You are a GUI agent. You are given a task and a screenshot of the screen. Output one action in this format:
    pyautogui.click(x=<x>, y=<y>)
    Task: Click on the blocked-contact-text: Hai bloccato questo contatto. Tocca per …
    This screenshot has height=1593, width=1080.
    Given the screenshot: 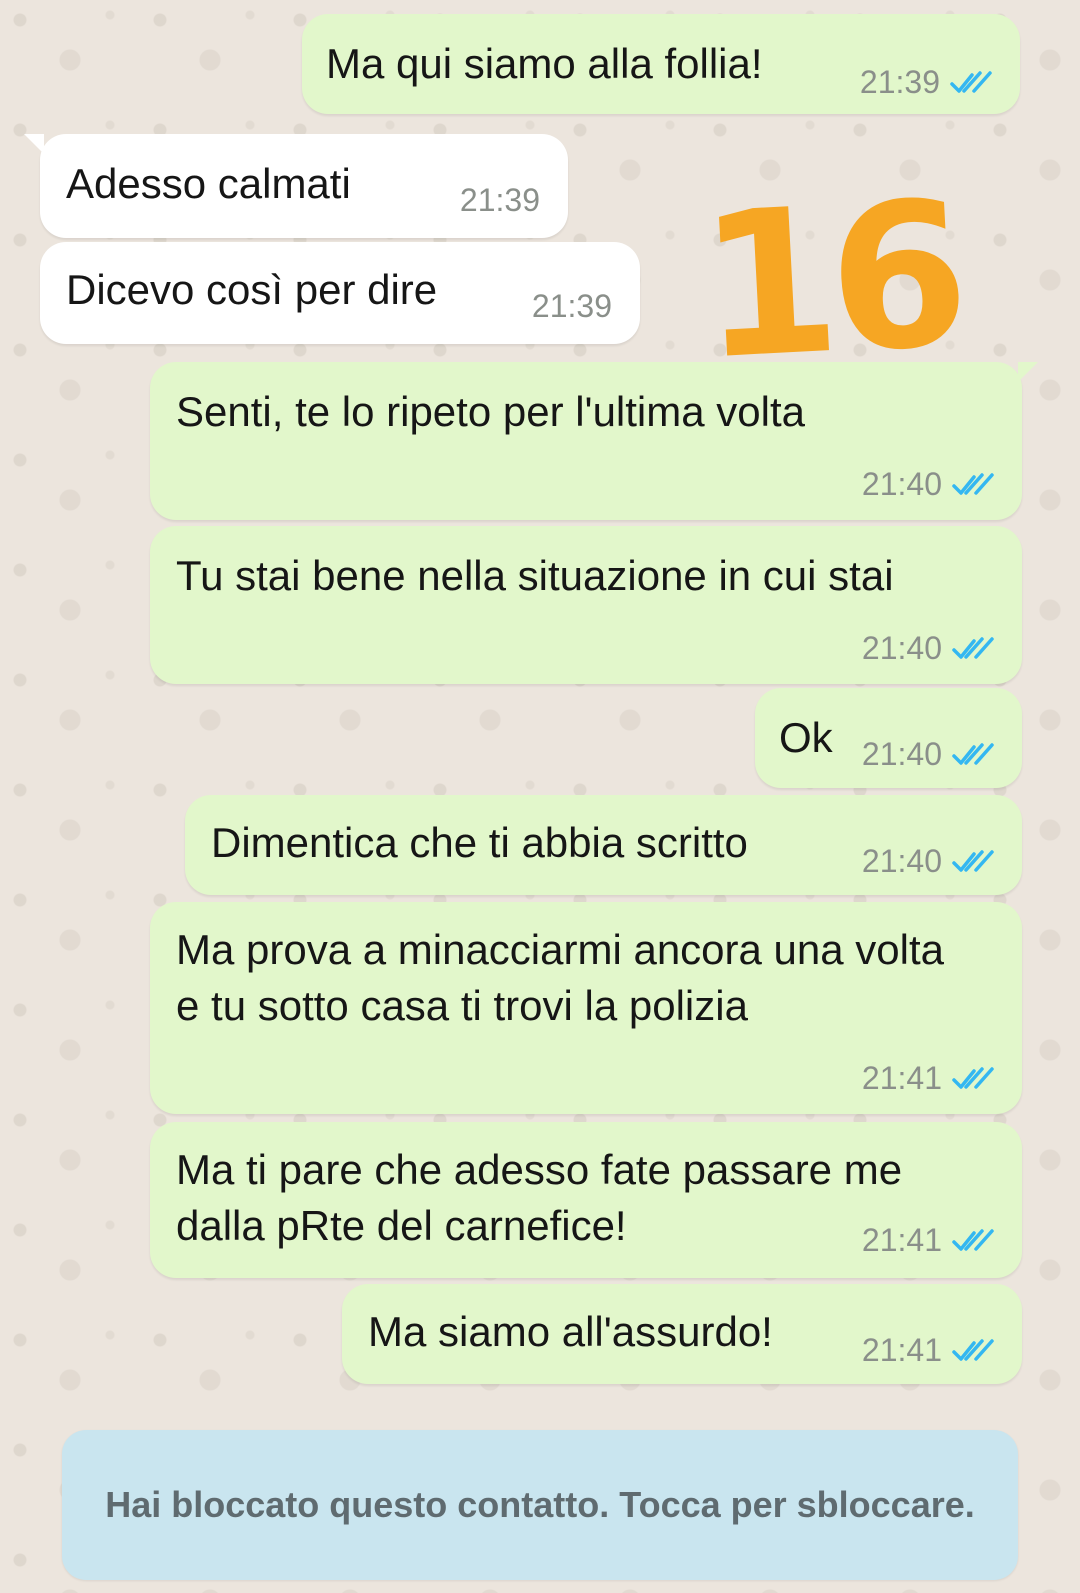 What is the action you would take?
    pyautogui.click(x=540, y=1504)
    